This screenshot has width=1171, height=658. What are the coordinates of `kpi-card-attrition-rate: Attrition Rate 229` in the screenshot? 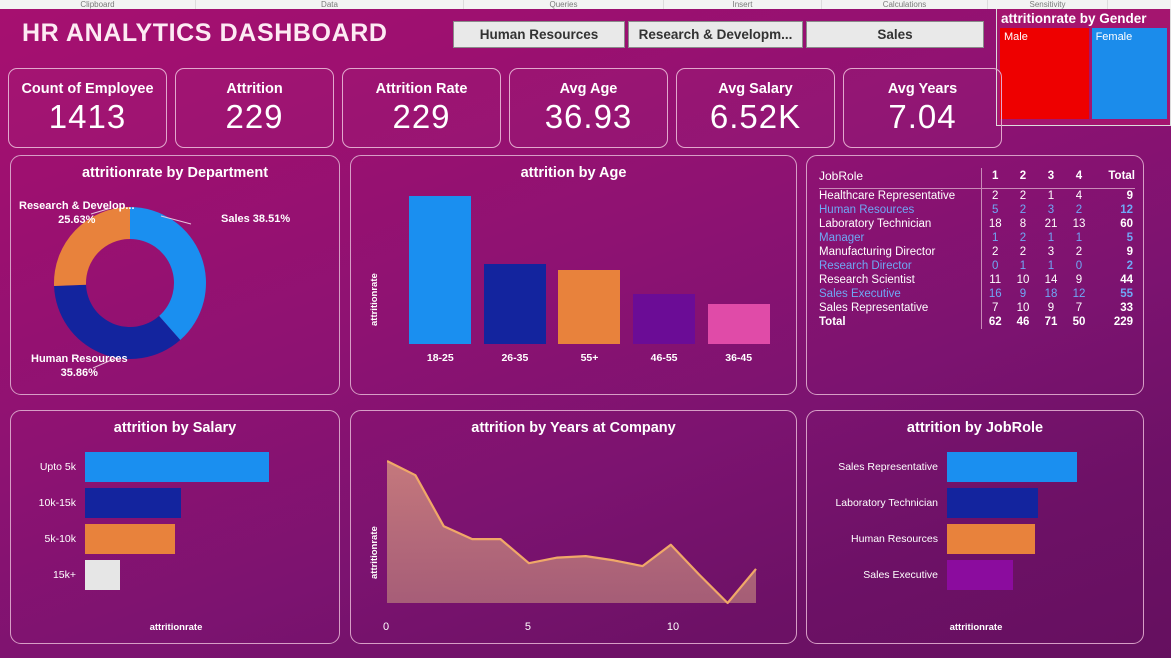 It's located at (421, 108).